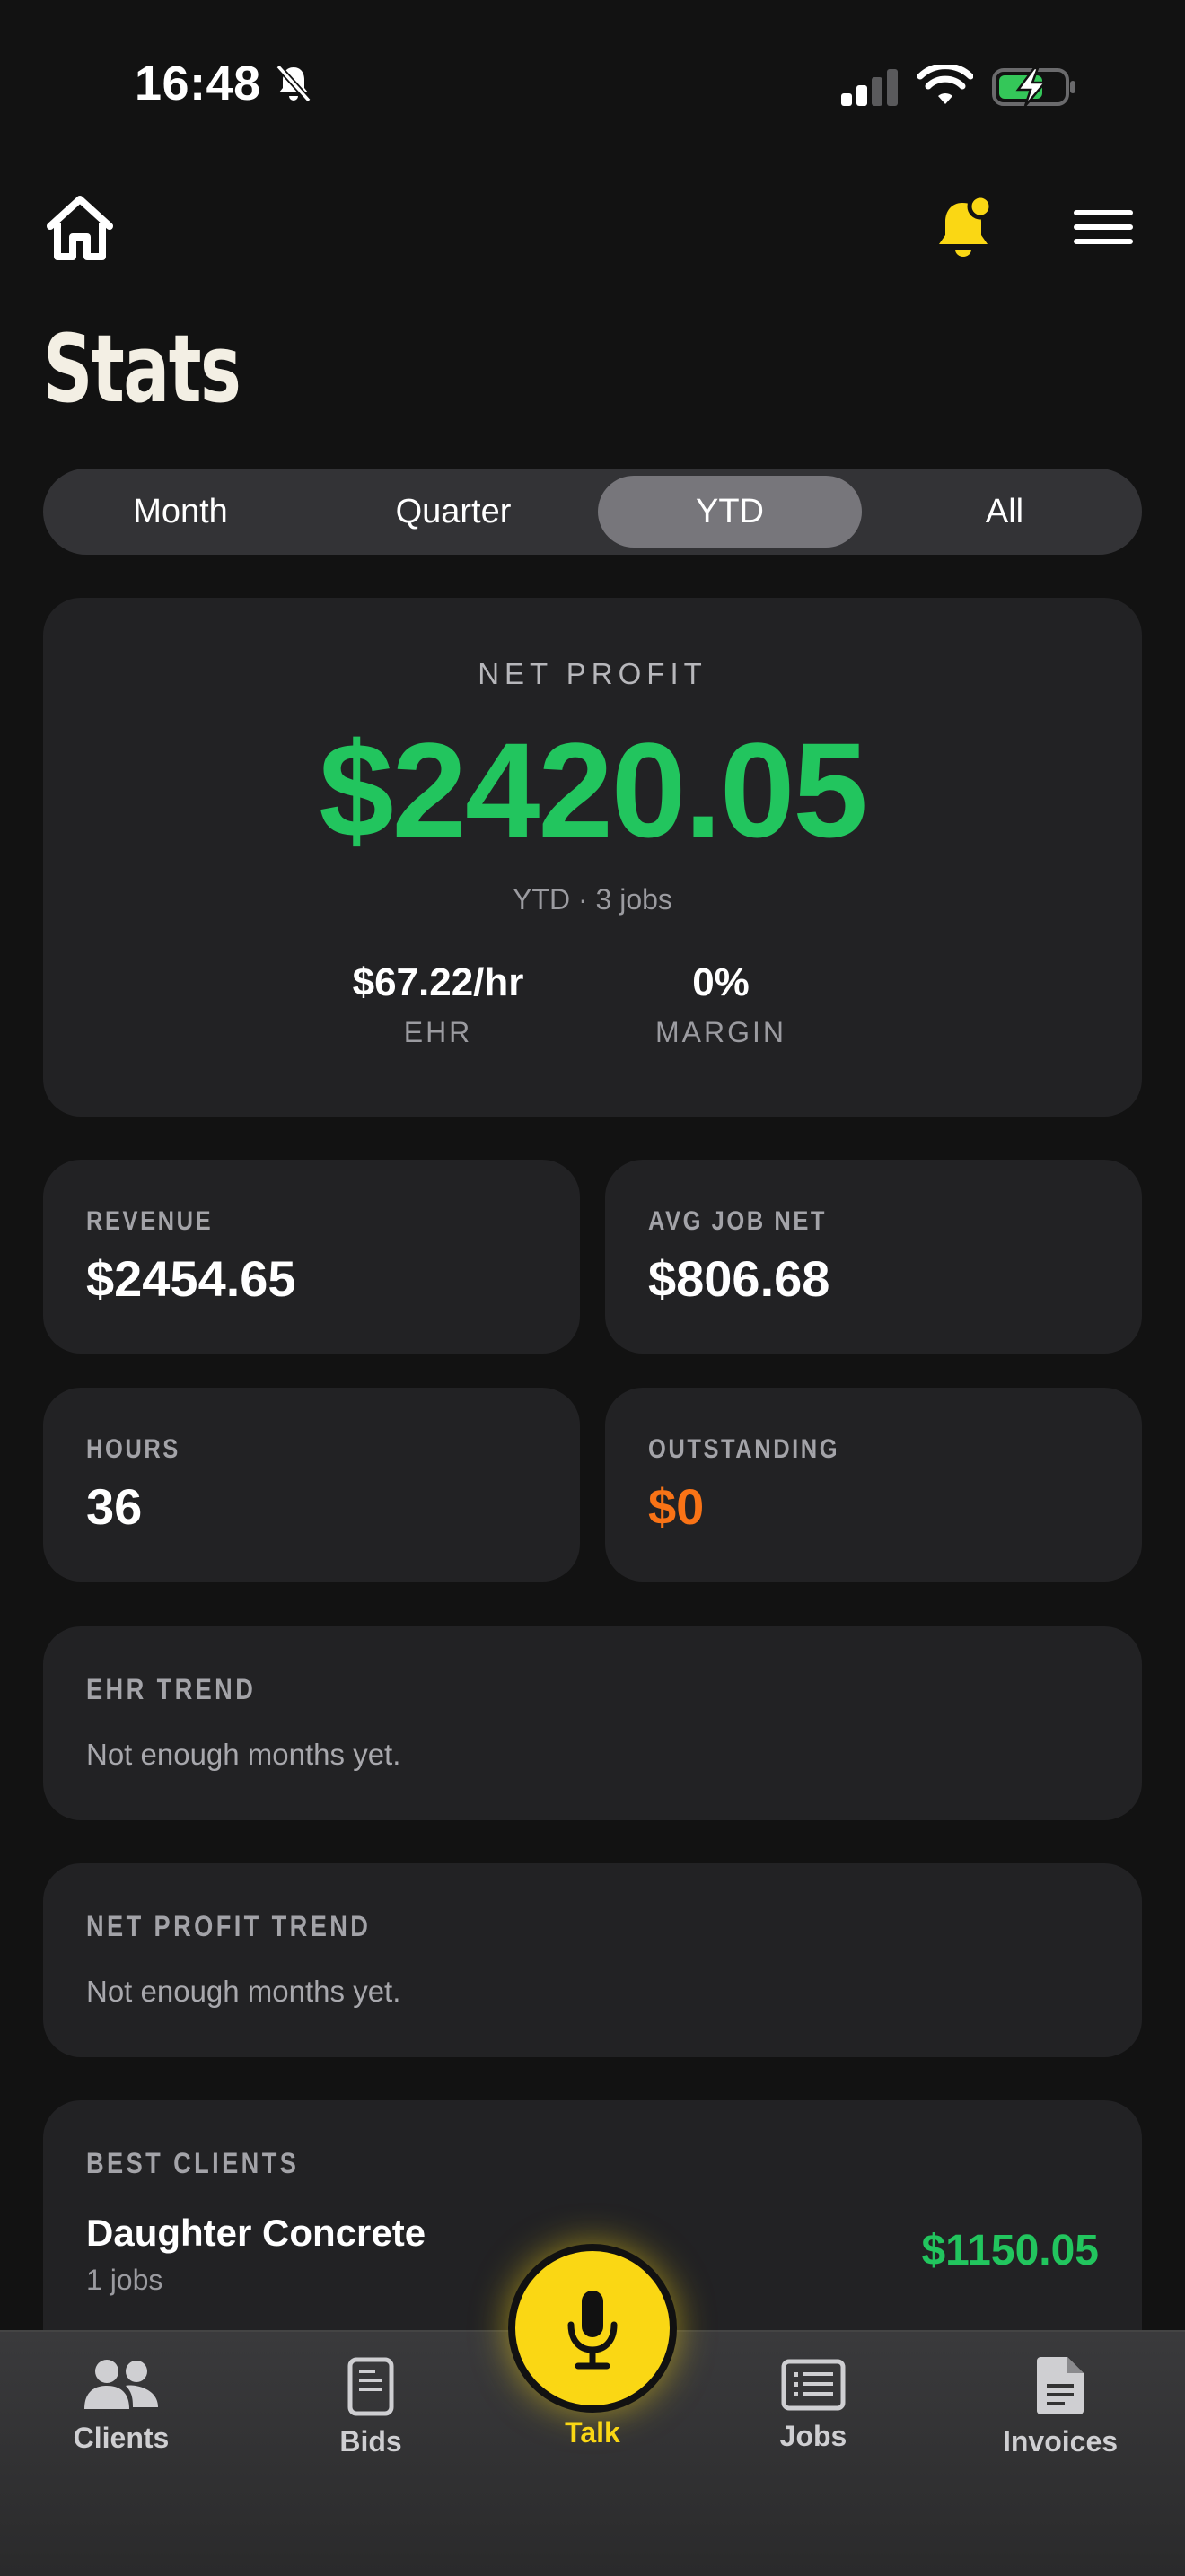  What do you see at coordinates (869, 87) in the screenshot?
I see `signal-icon` at bounding box center [869, 87].